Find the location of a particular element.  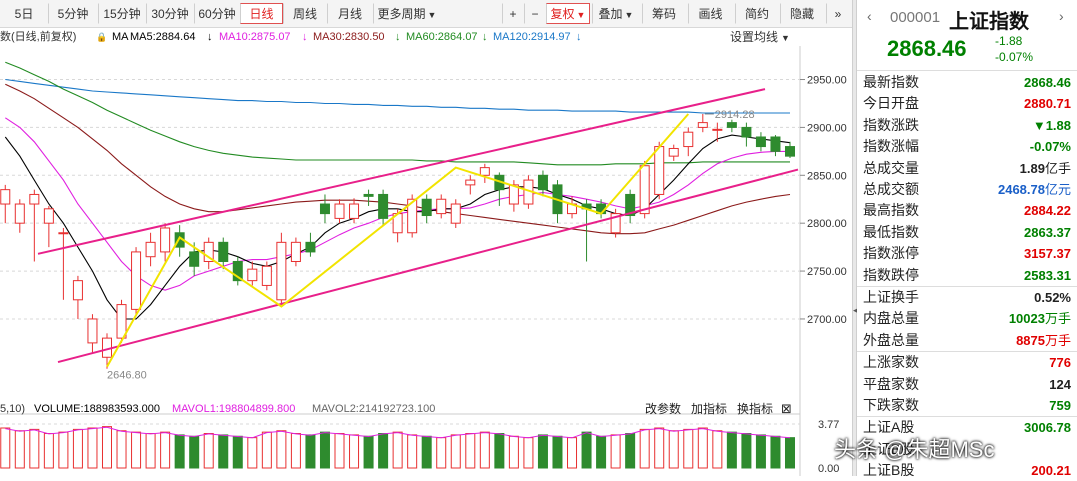

quote-row-value: 124 is located at coordinates (1060, 384).